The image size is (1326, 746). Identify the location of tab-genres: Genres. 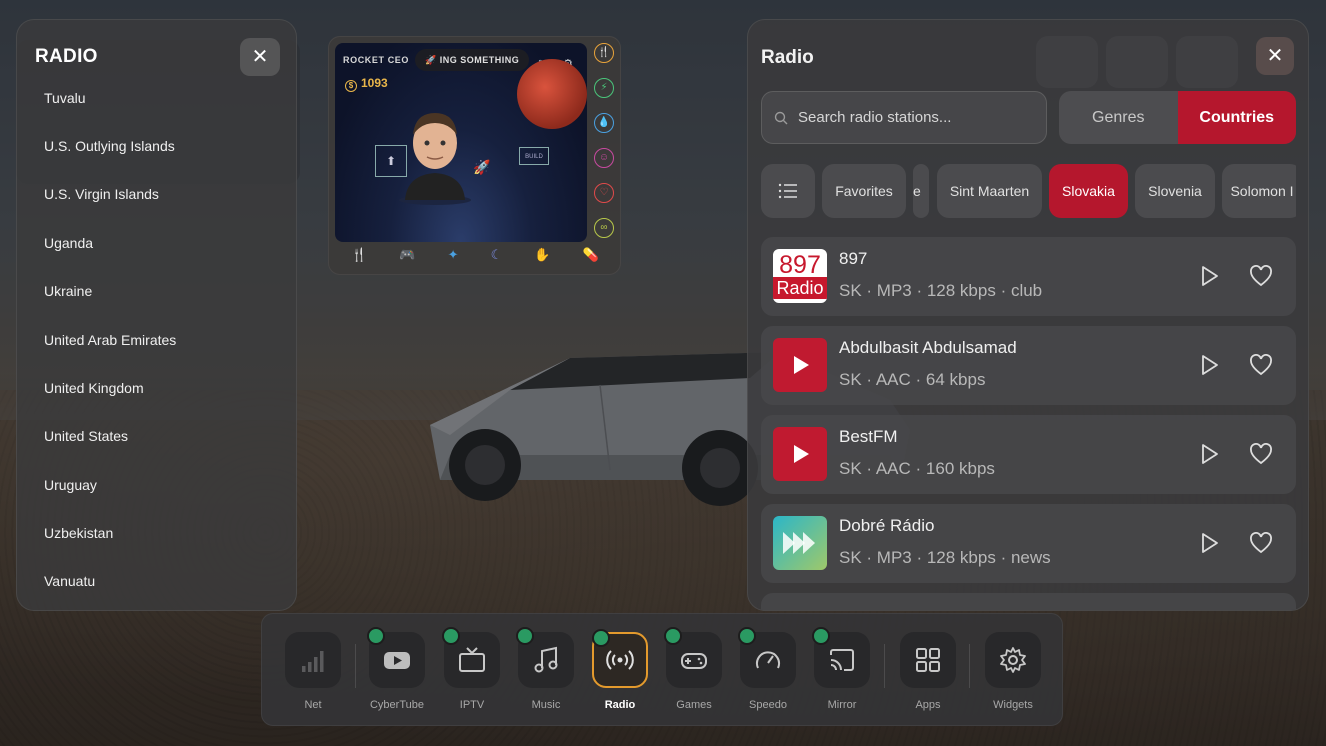
(1118, 117).